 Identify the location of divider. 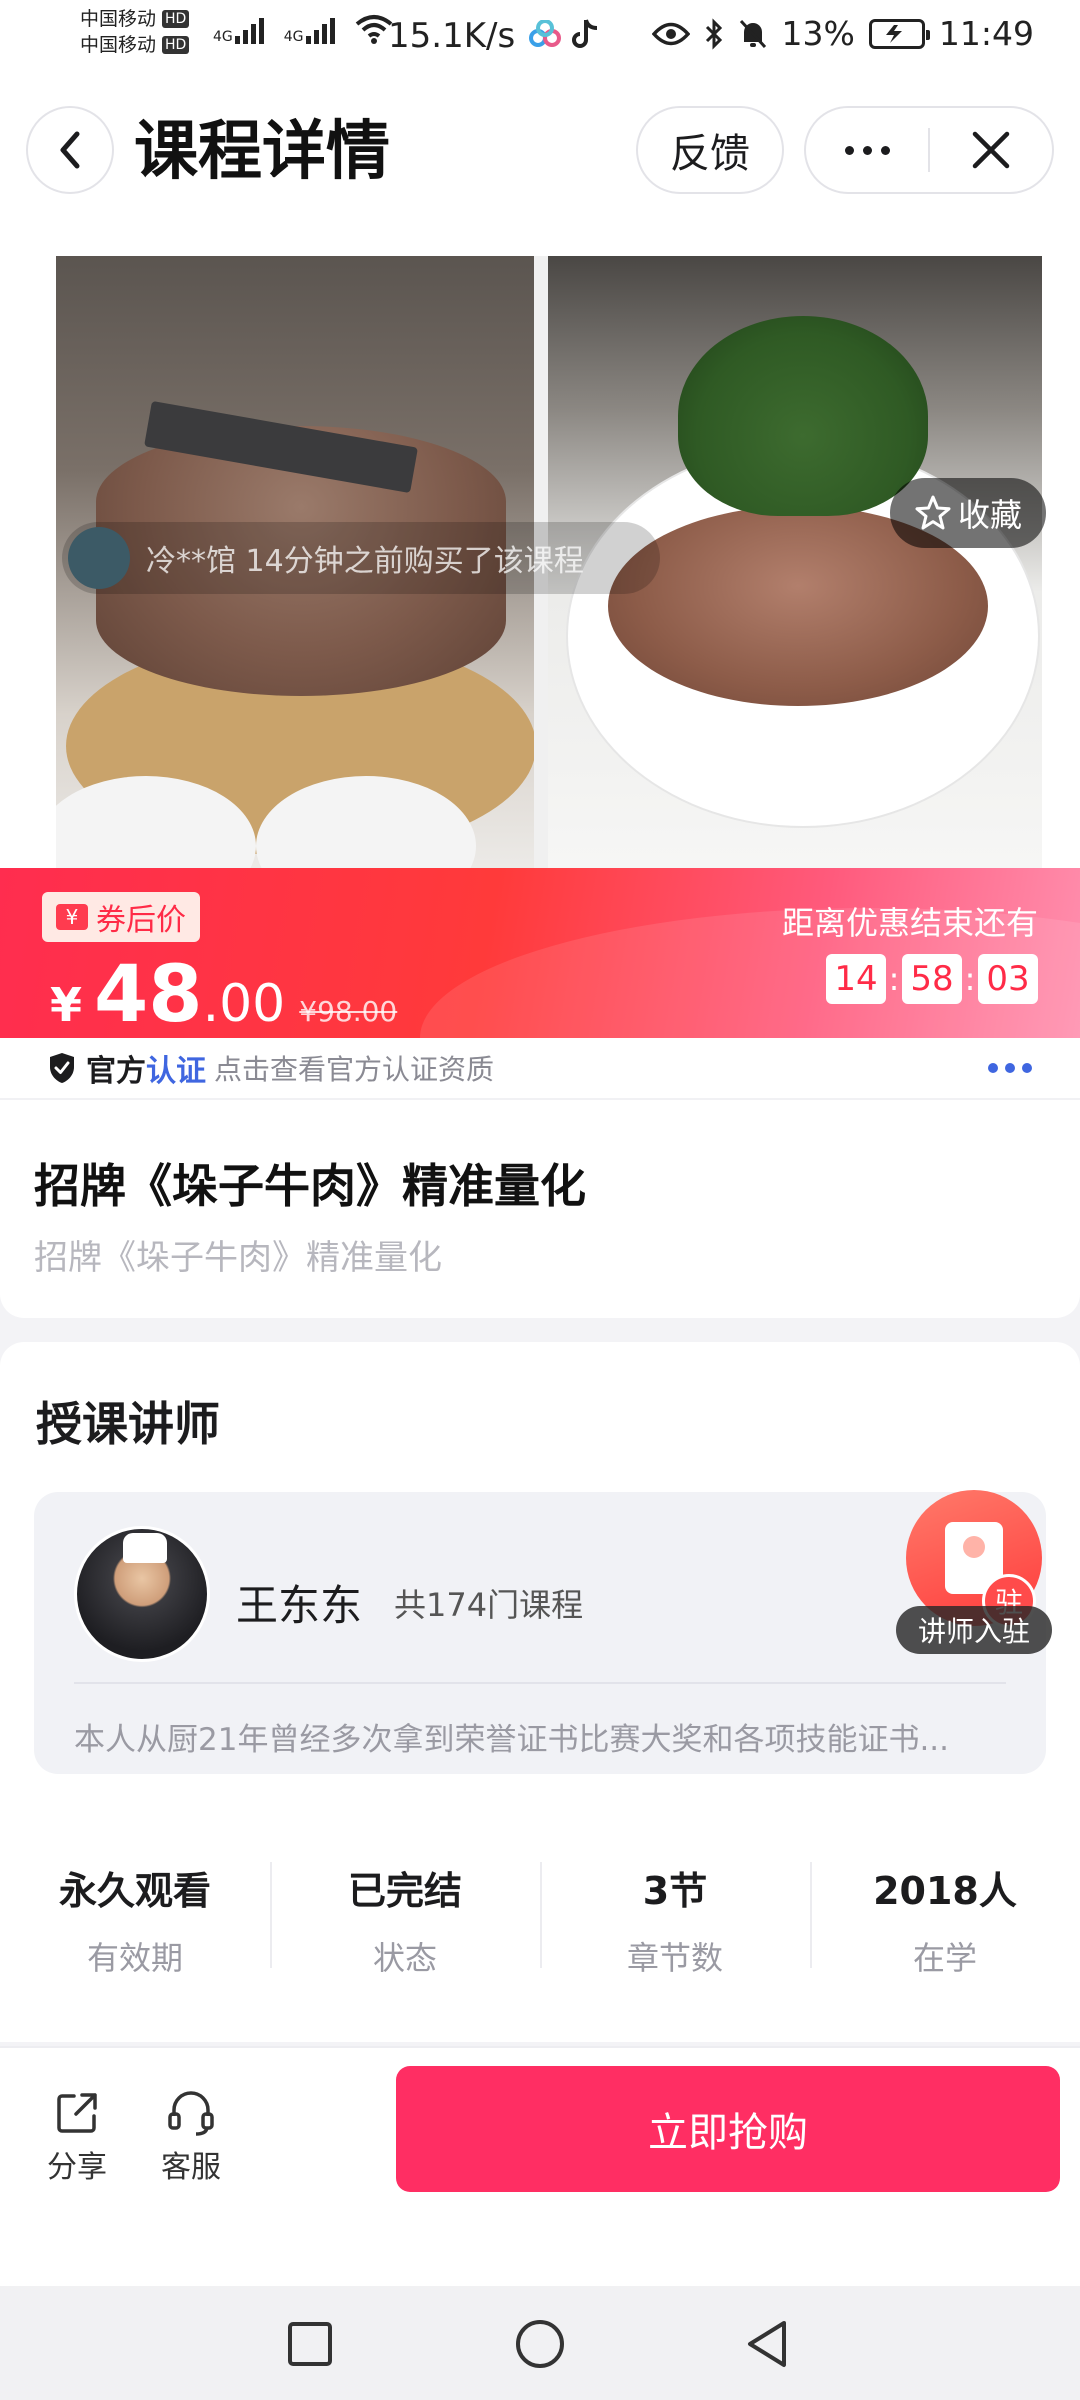
(540, 1683).